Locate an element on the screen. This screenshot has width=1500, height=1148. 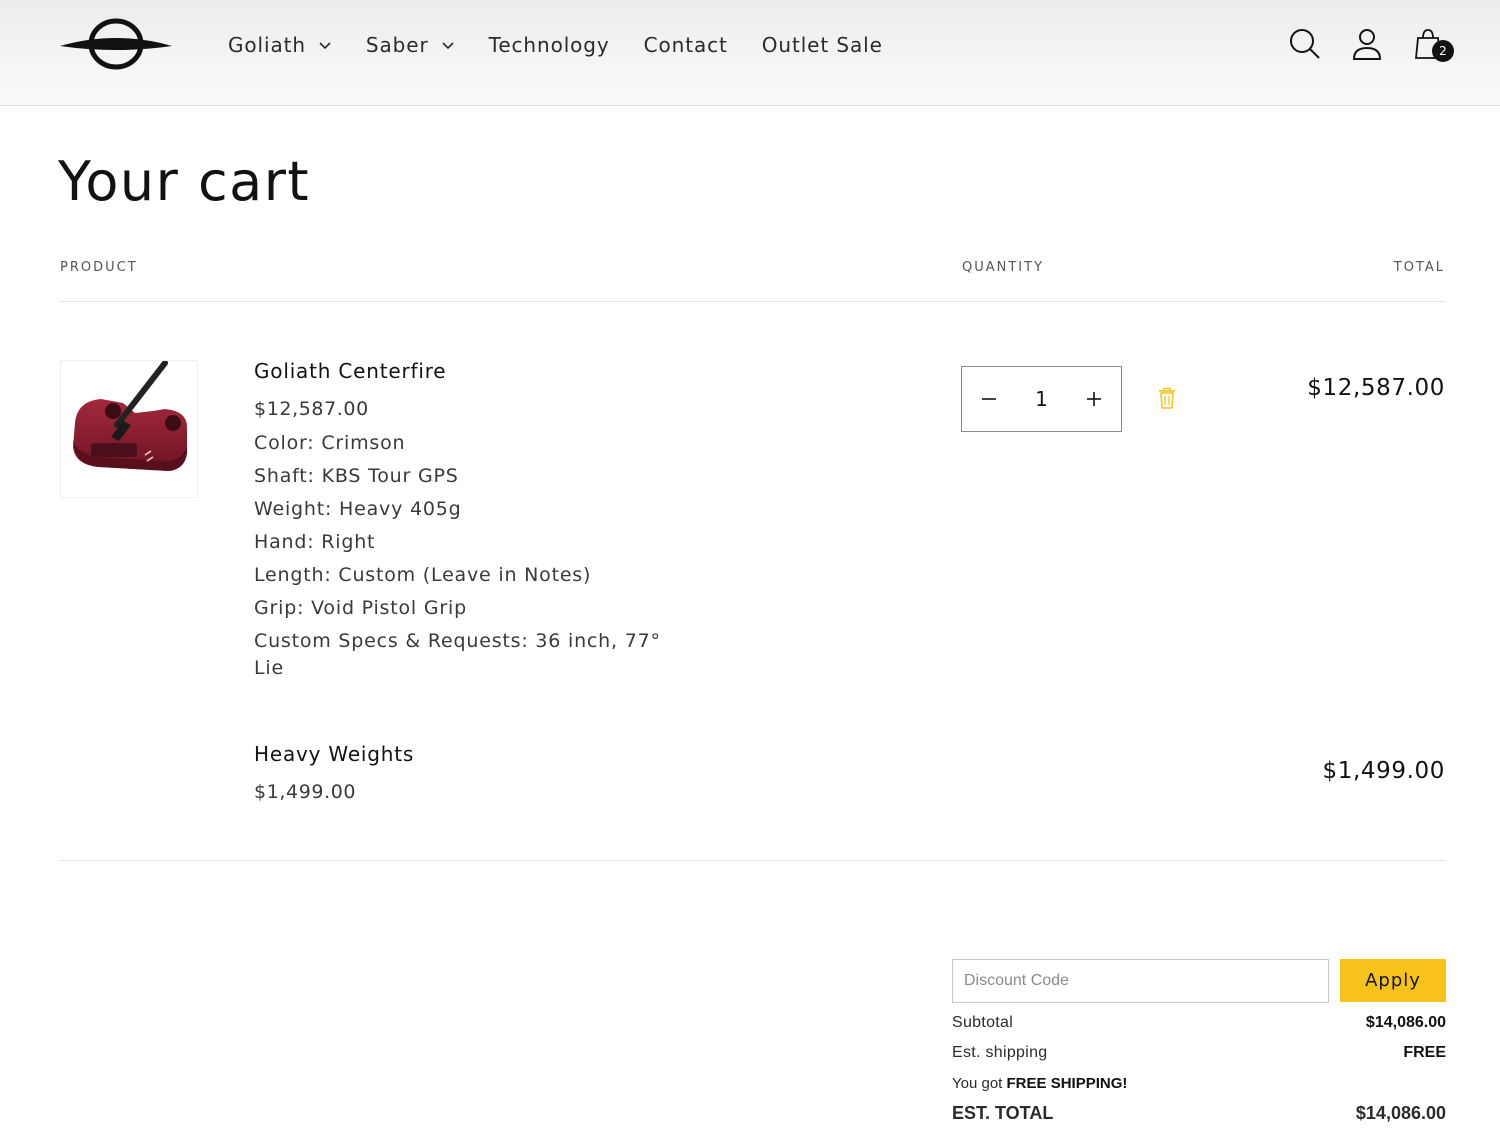
account-icon is located at coordinates (1367, 44).